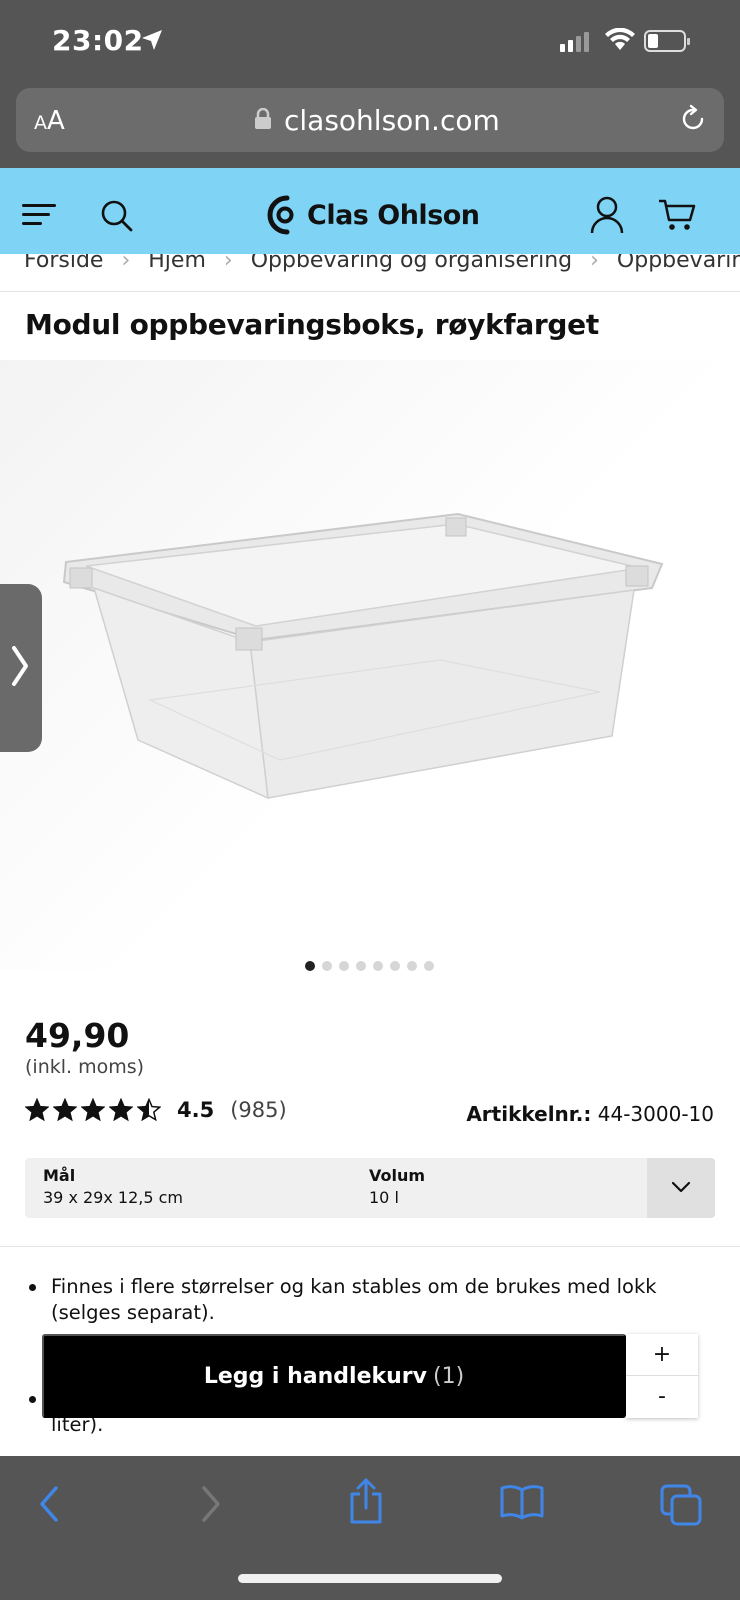 This screenshot has width=740, height=1600. I want to click on status-time: 23:02, so click(98, 40).